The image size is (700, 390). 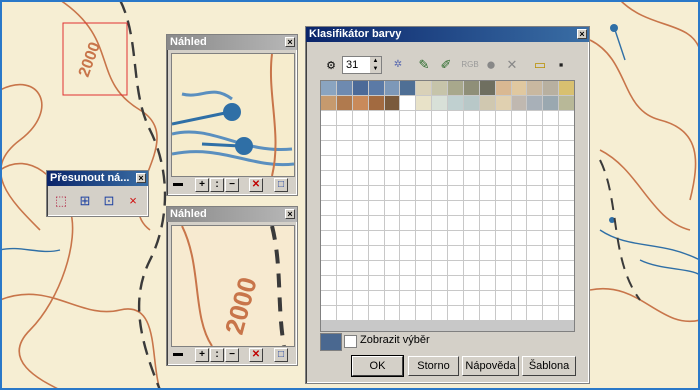 I want to click on cancel-button: Storno, so click(x=433, y=366).